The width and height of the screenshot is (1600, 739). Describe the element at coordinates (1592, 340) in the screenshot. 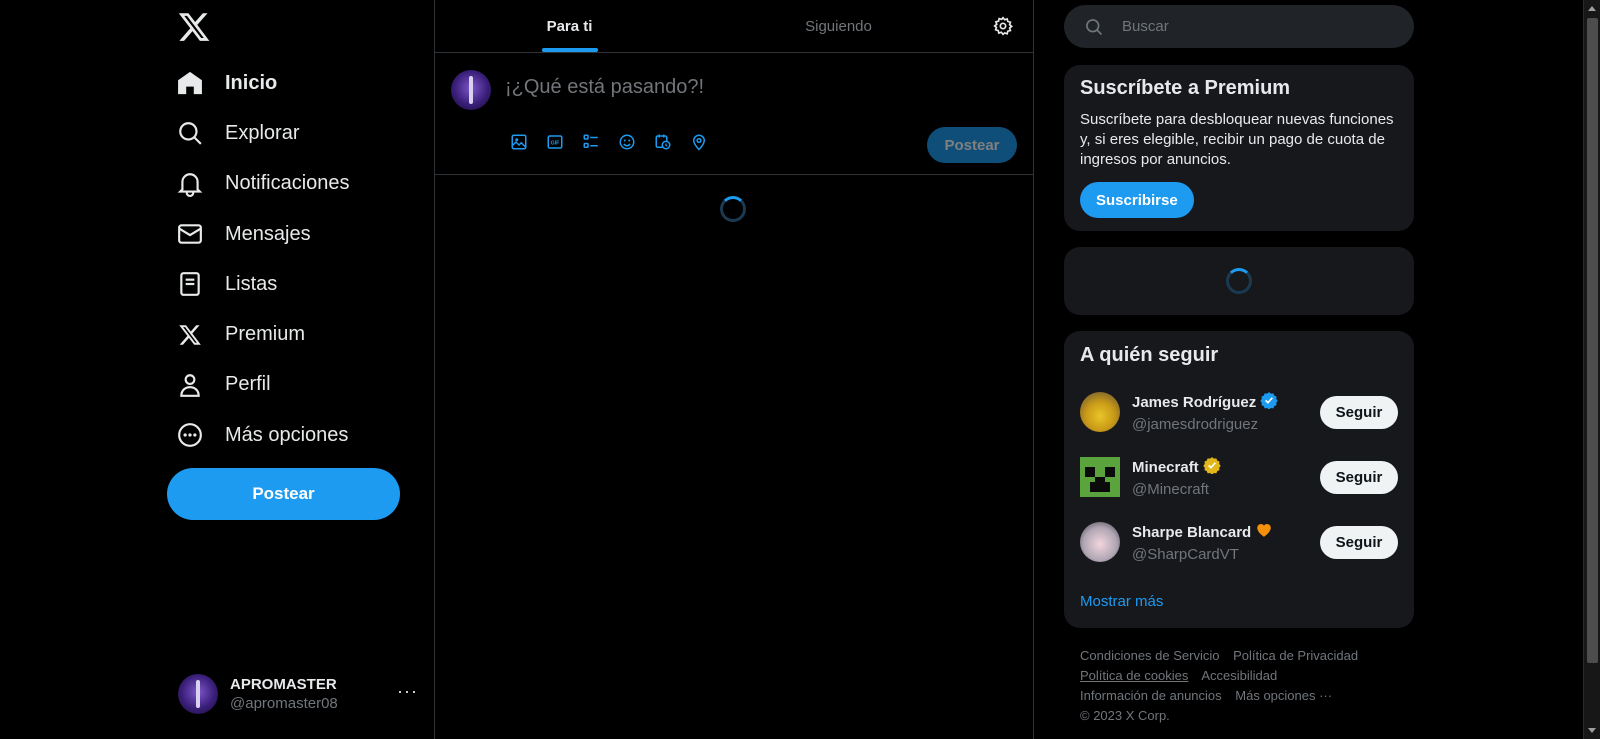

I see `scroll-thumb` at that location.